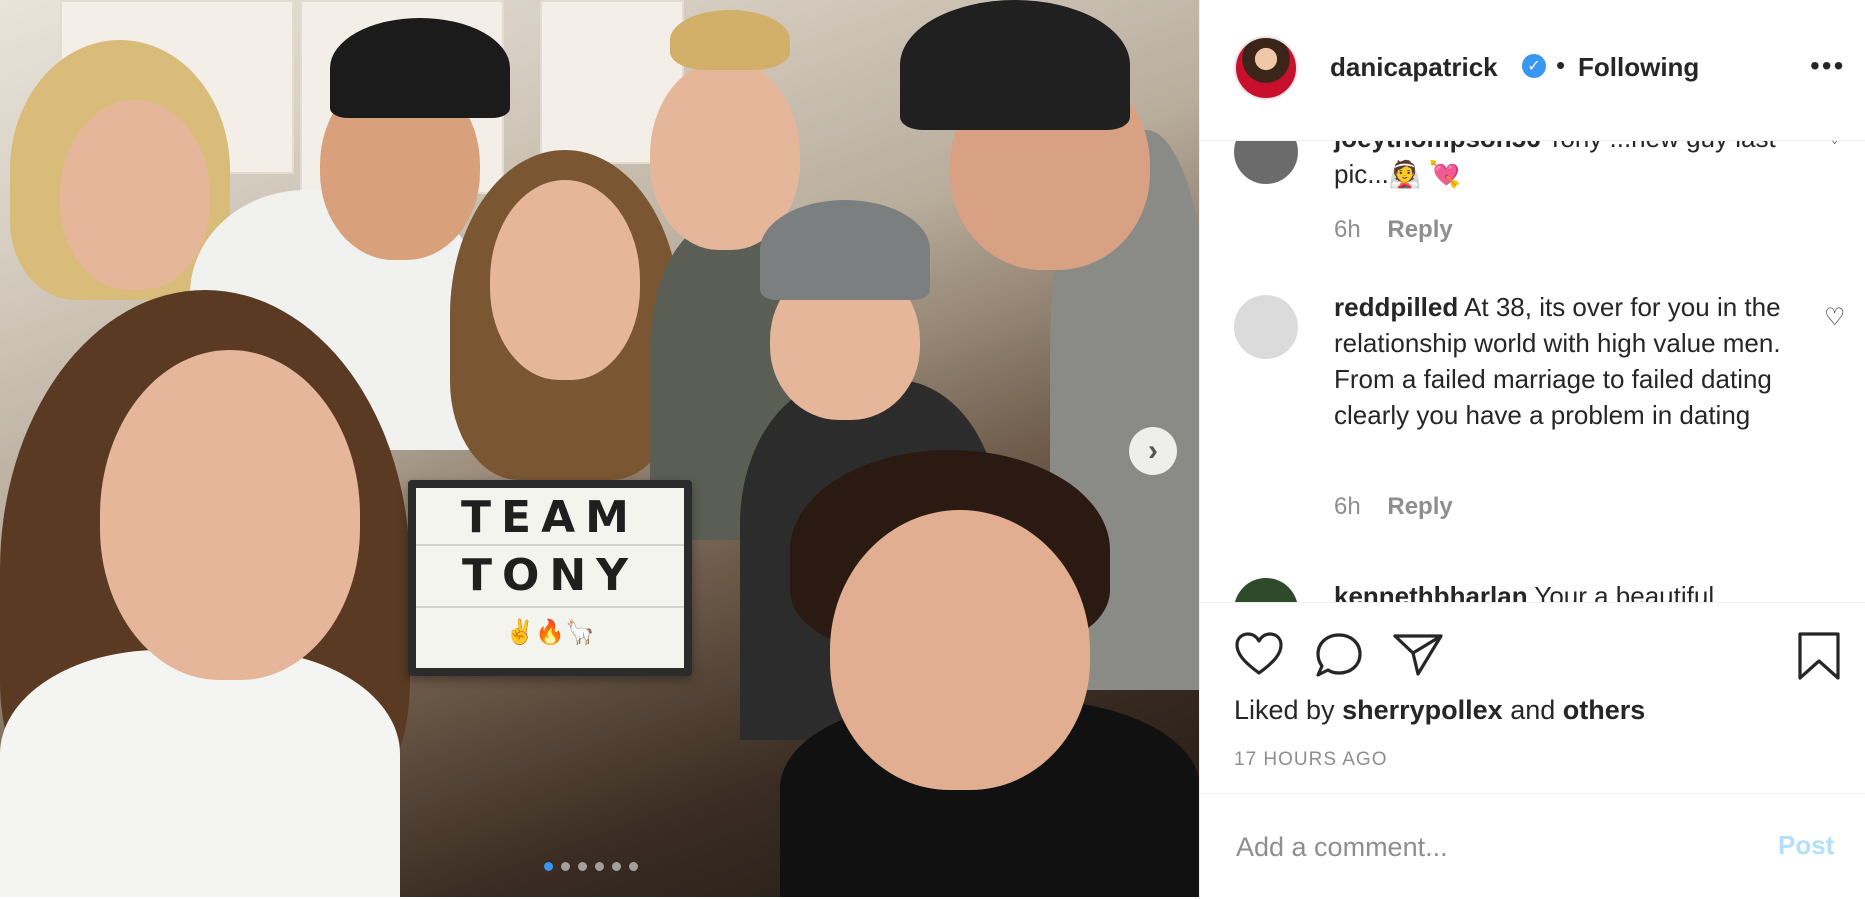  I want to click on liked-by-line: Liked by sherrypollex and others, so click(1439, 710).